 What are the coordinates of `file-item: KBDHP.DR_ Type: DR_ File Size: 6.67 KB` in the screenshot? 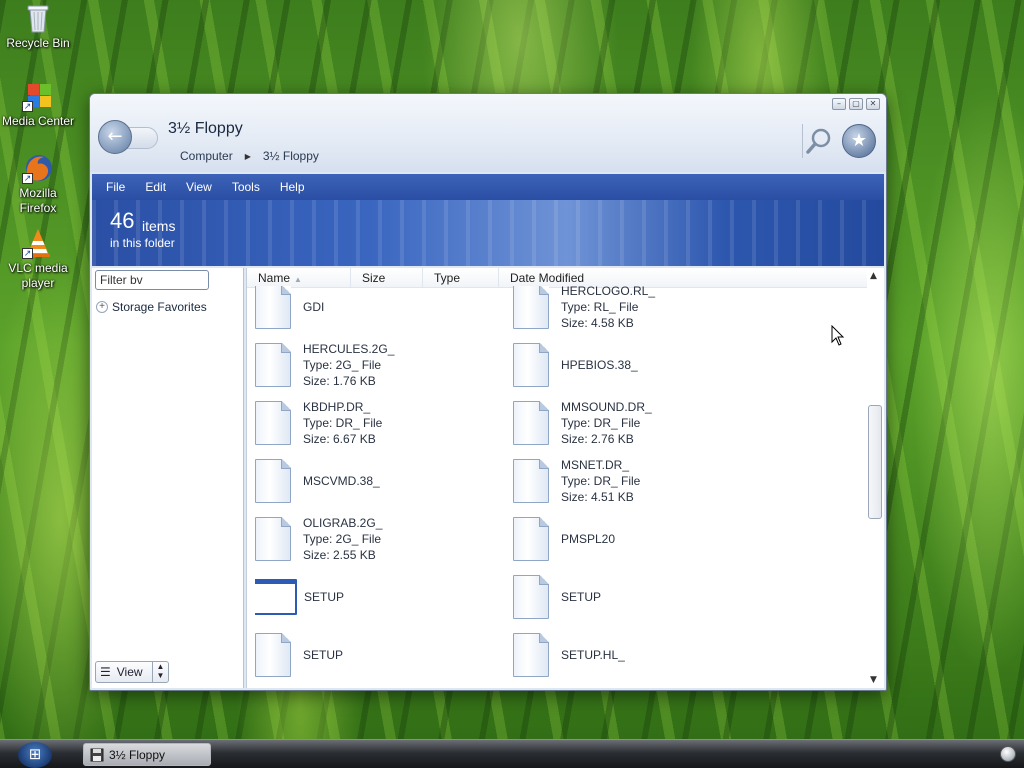 It's located at (380, 423).